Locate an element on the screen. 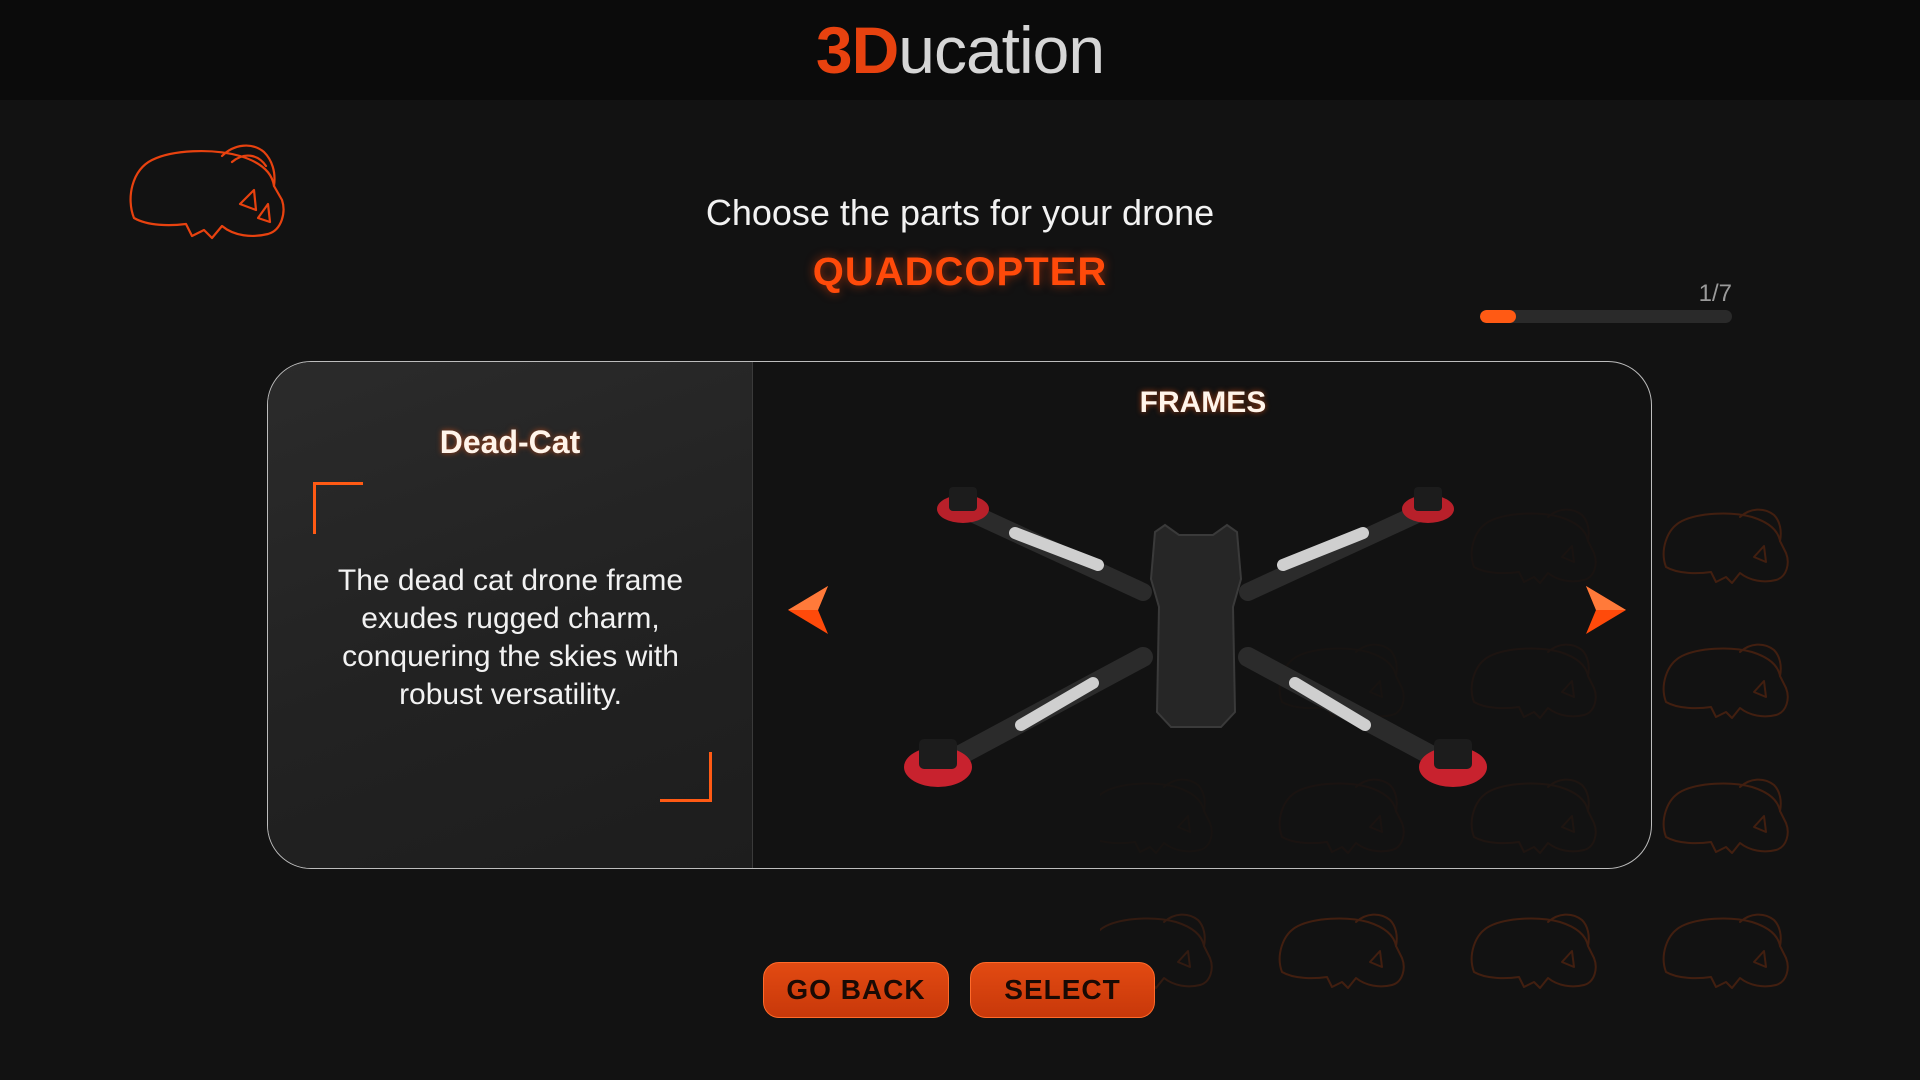 This screenshot has height=1080, width=1920. corner-bracket-bottom-right is located at coordinates (686, 777).